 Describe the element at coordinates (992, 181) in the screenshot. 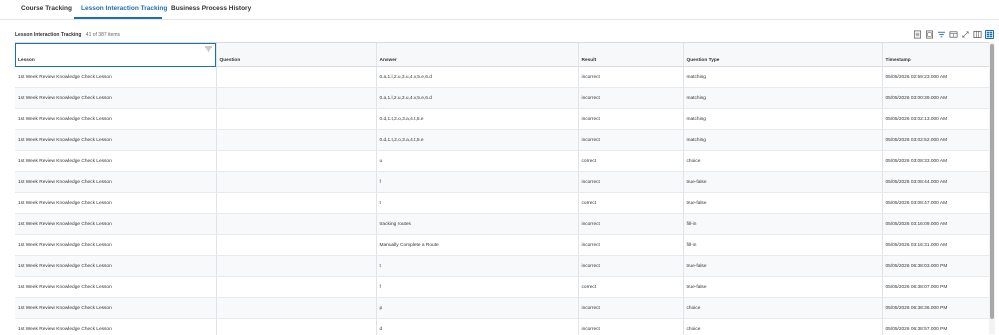

I see `scrollbar-thumb` at that location.